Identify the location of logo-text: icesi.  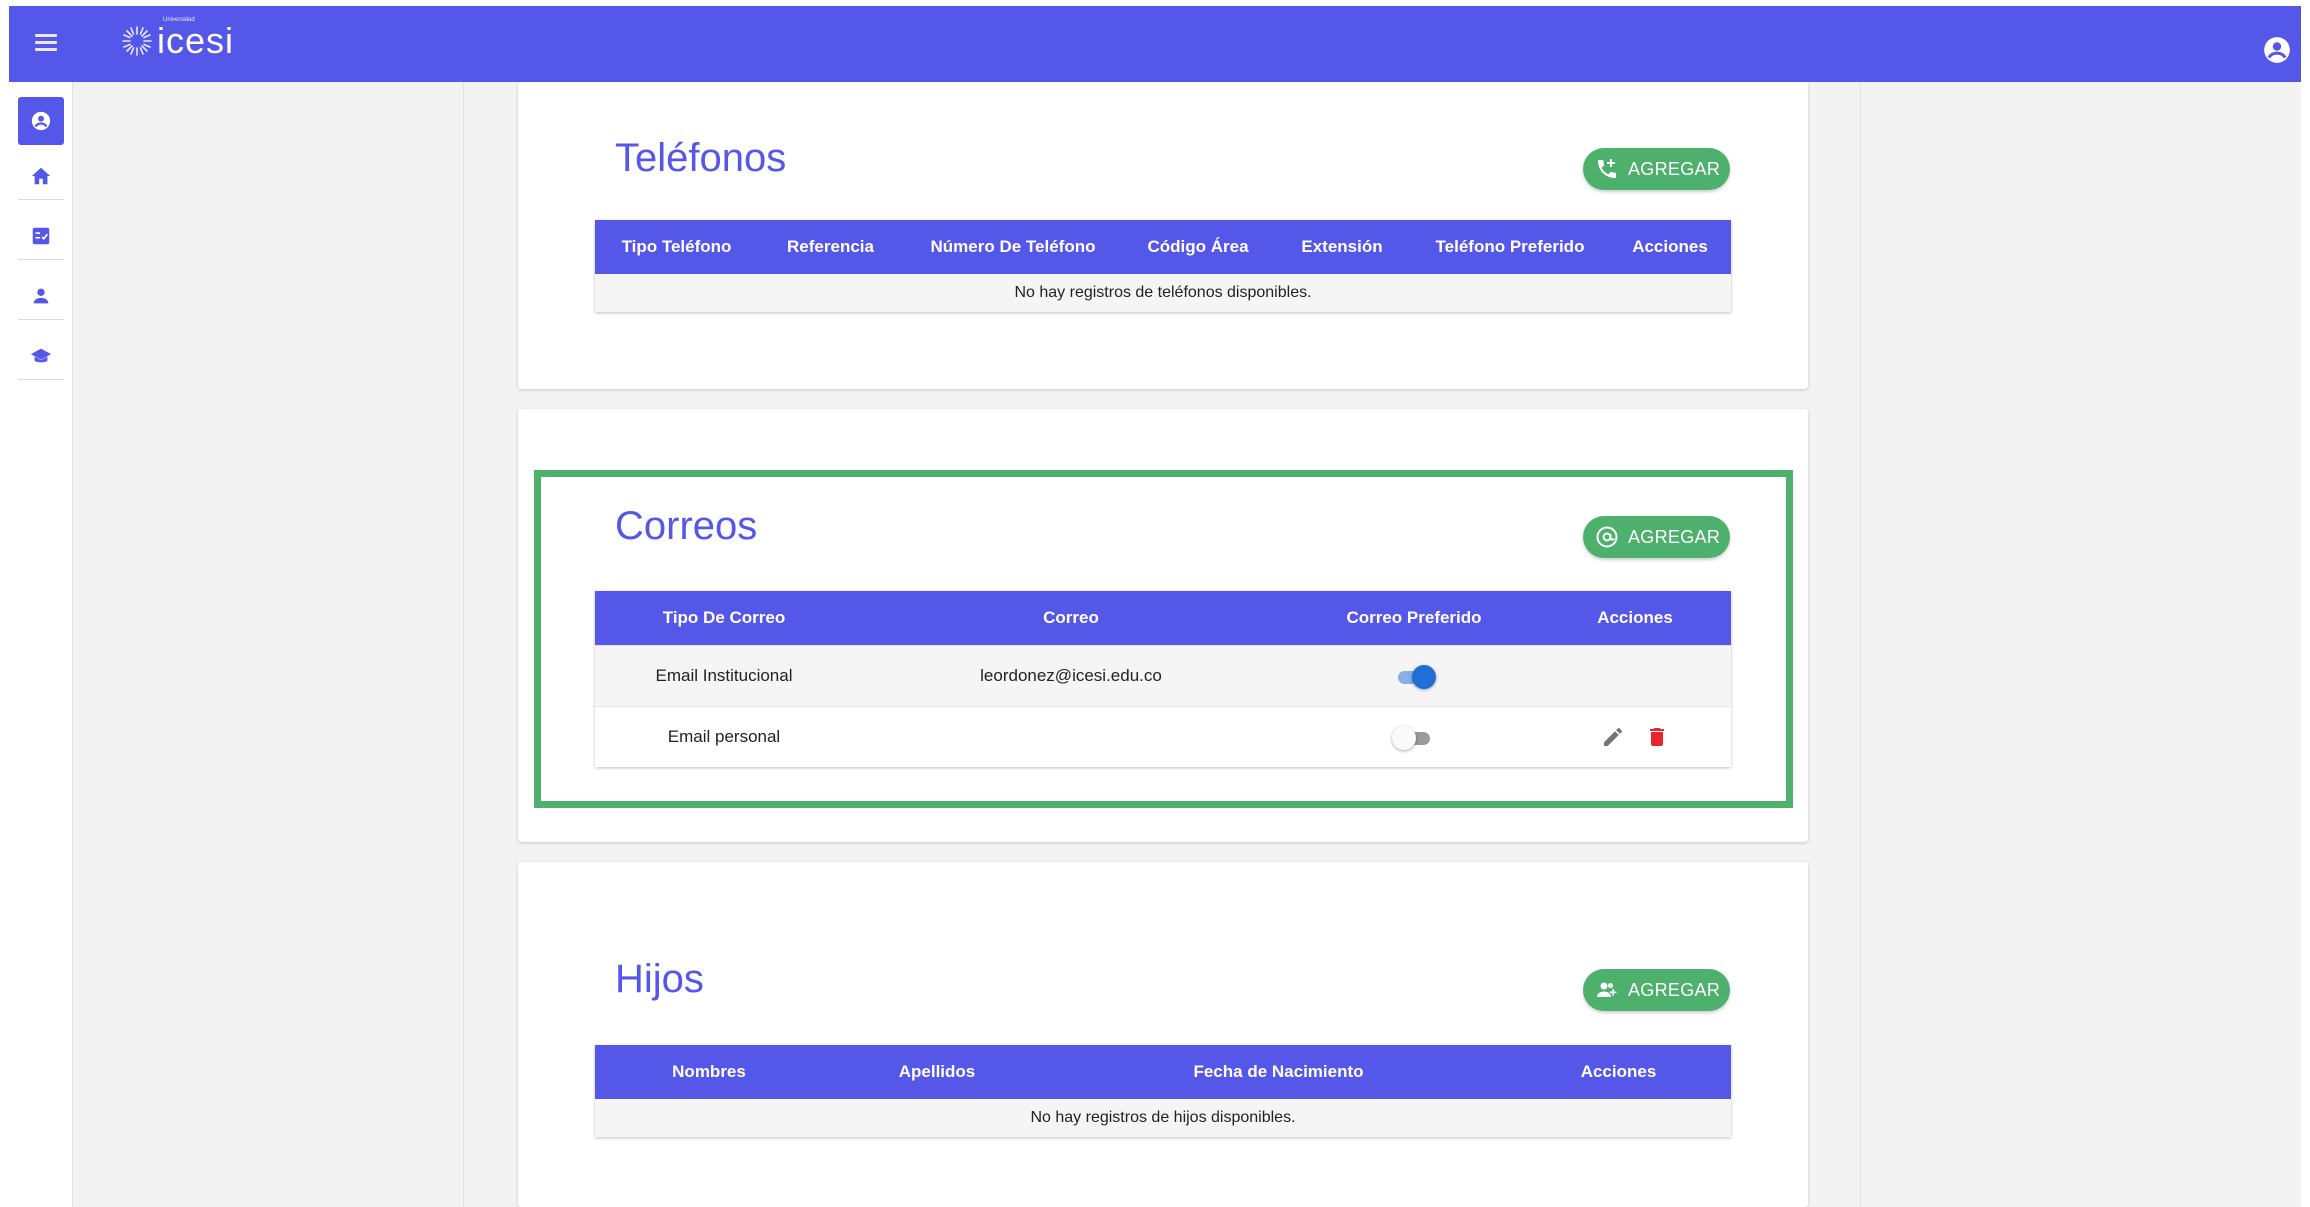
(196, 40).